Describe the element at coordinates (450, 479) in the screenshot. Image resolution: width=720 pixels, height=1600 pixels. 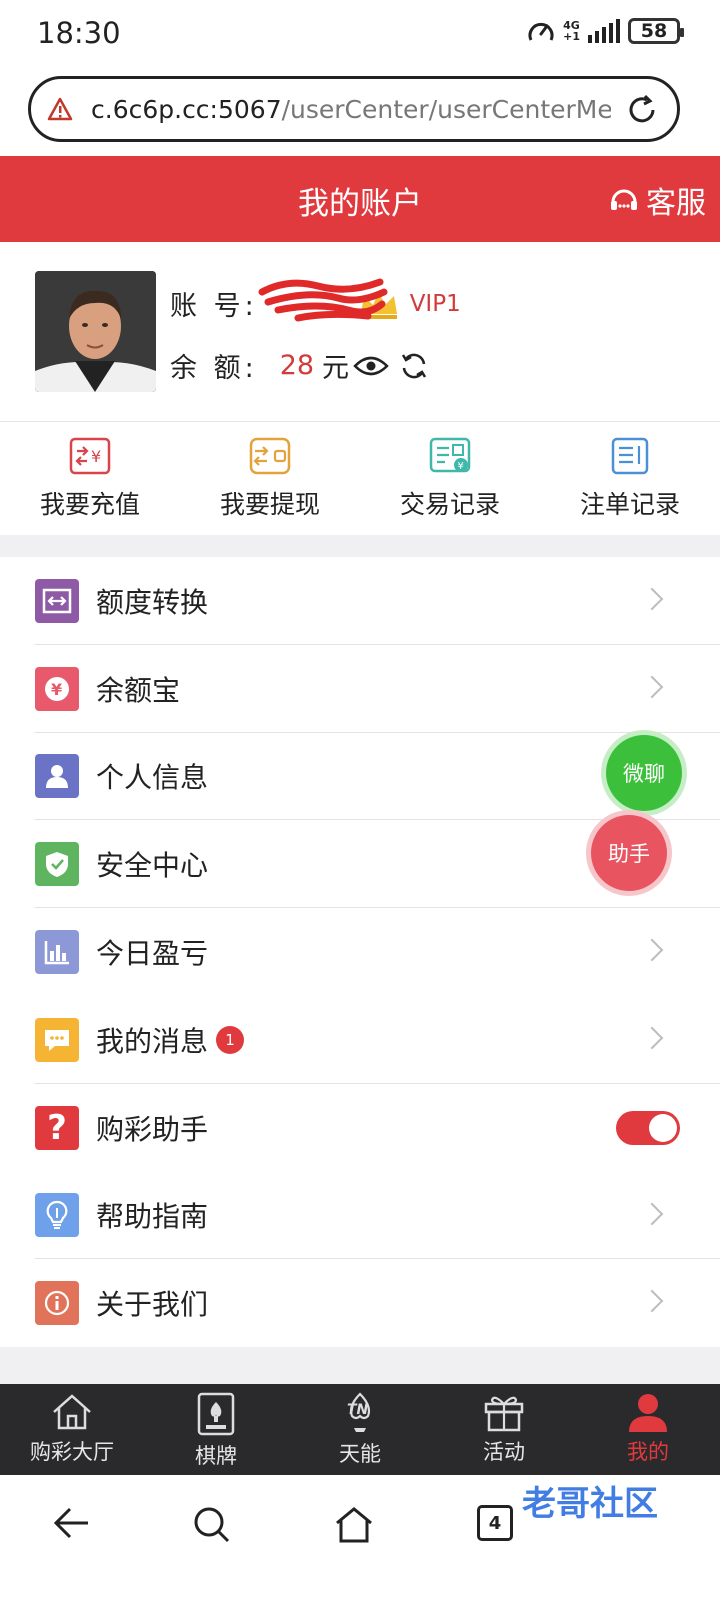
I see `transaction-record-button: ¥ 交易记录` at that location.